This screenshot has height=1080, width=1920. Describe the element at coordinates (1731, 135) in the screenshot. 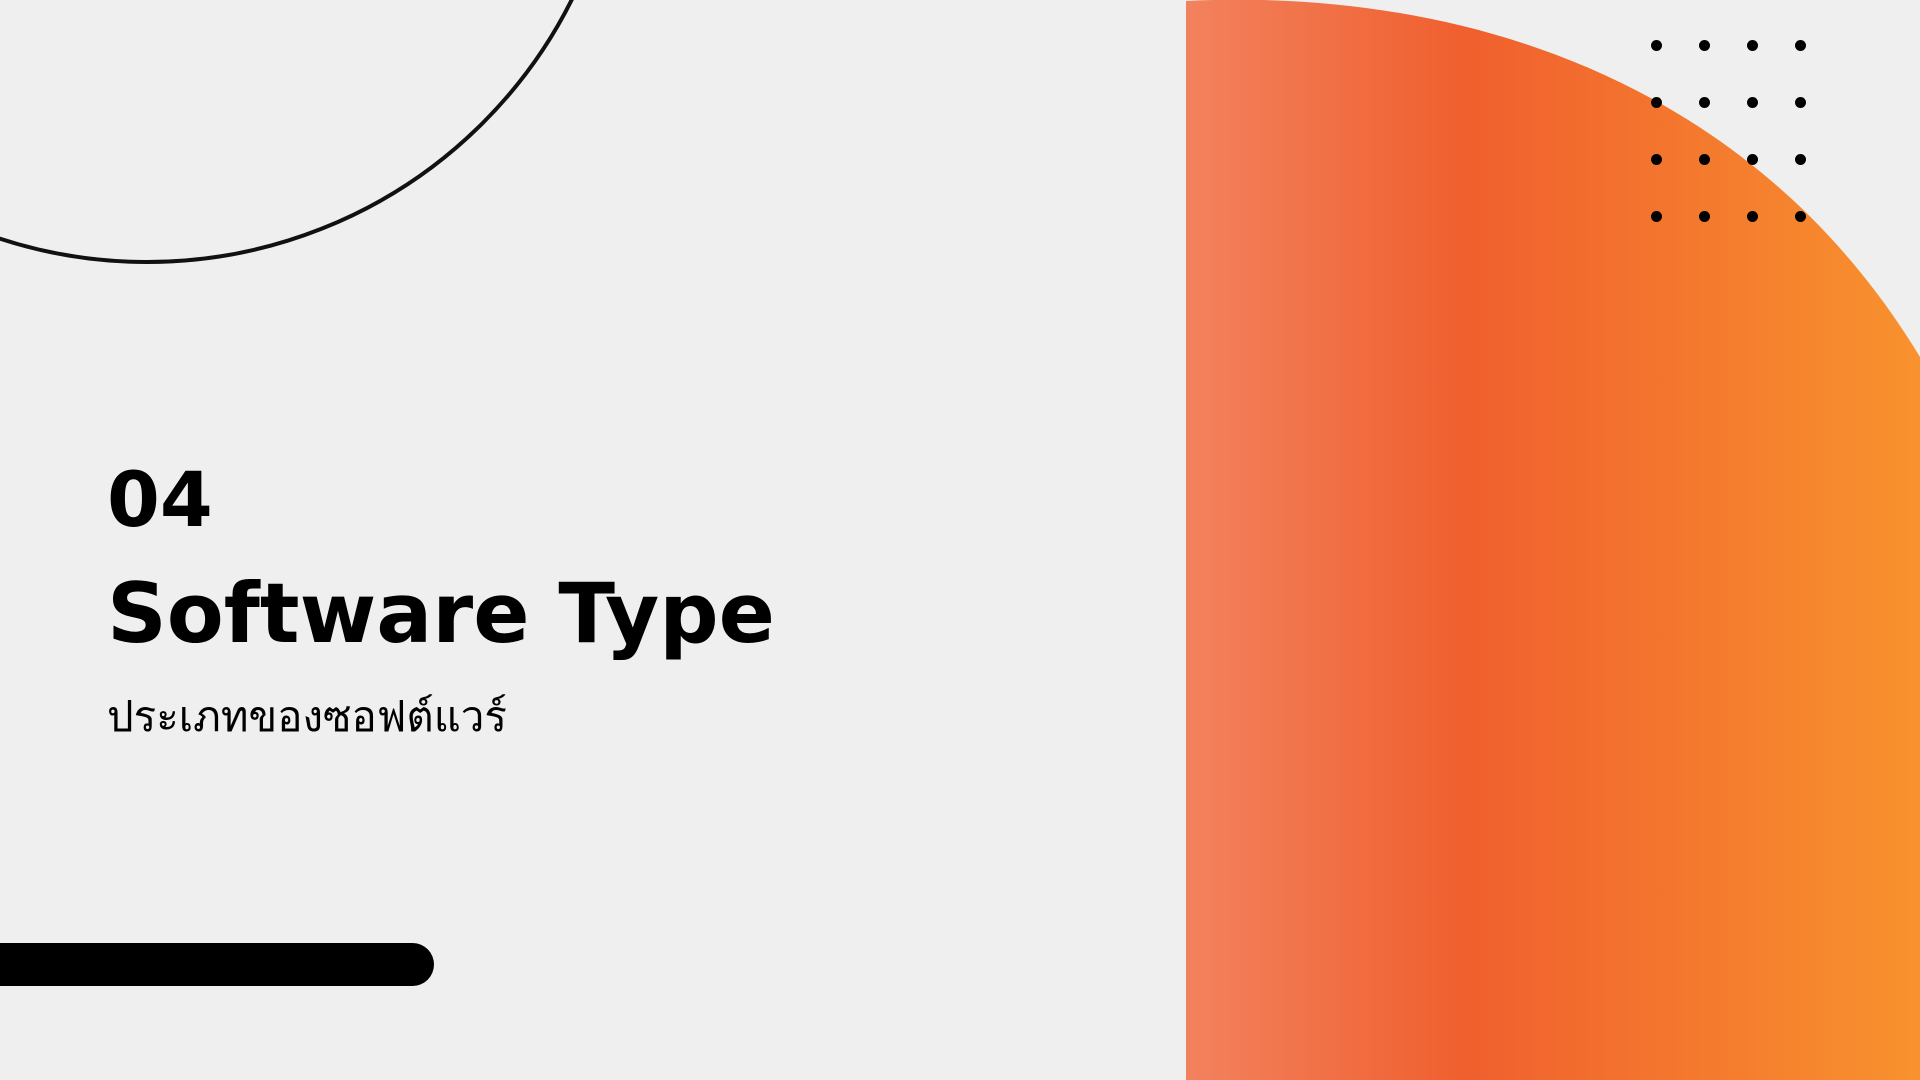

I see `dot-grid-icon` at that location.